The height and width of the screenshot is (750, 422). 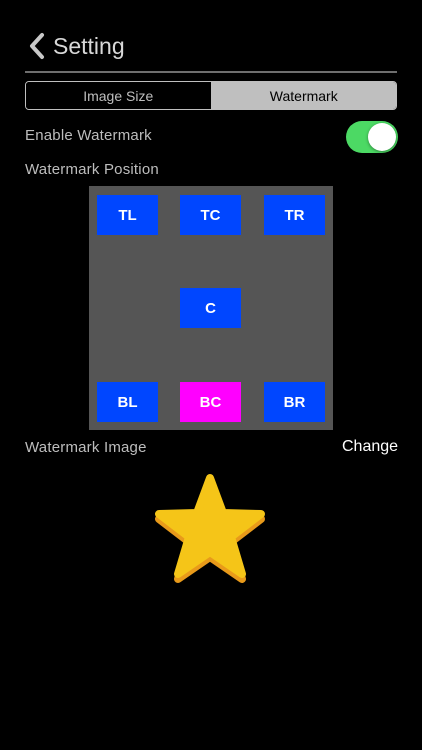 I want to click on position-top-center-button: TC, so click(x=210, y=215).